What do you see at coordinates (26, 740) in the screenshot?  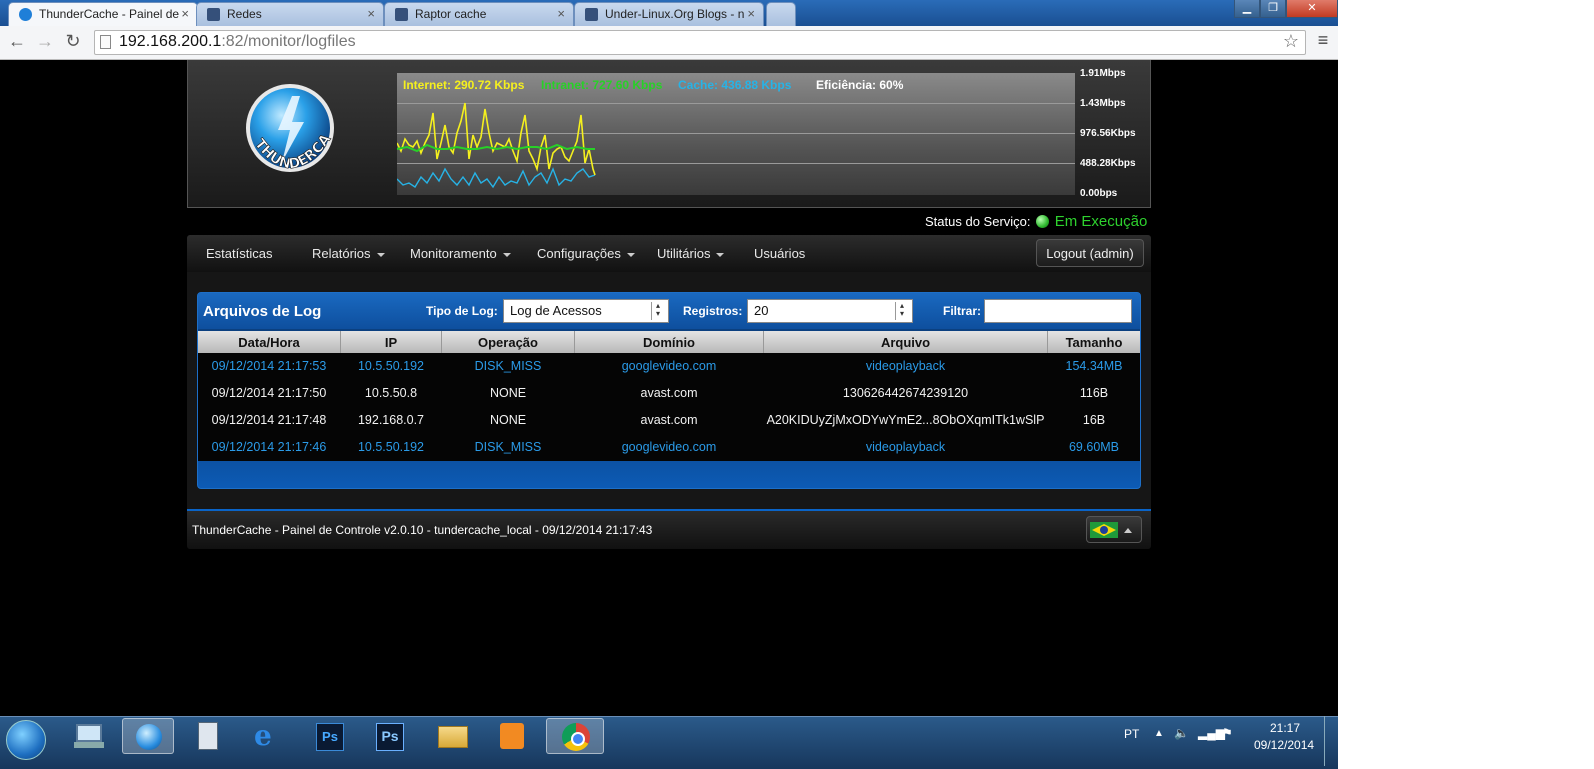 I see `start-button` at bounding box center [26, 740].